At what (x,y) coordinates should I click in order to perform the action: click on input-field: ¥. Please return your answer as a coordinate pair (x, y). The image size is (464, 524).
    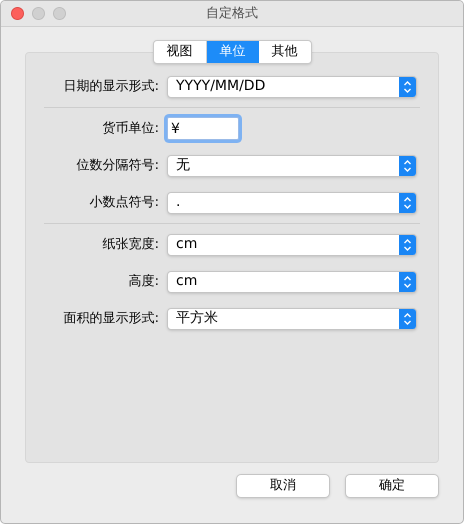
    Looking at the image, I should click on (203, 128).